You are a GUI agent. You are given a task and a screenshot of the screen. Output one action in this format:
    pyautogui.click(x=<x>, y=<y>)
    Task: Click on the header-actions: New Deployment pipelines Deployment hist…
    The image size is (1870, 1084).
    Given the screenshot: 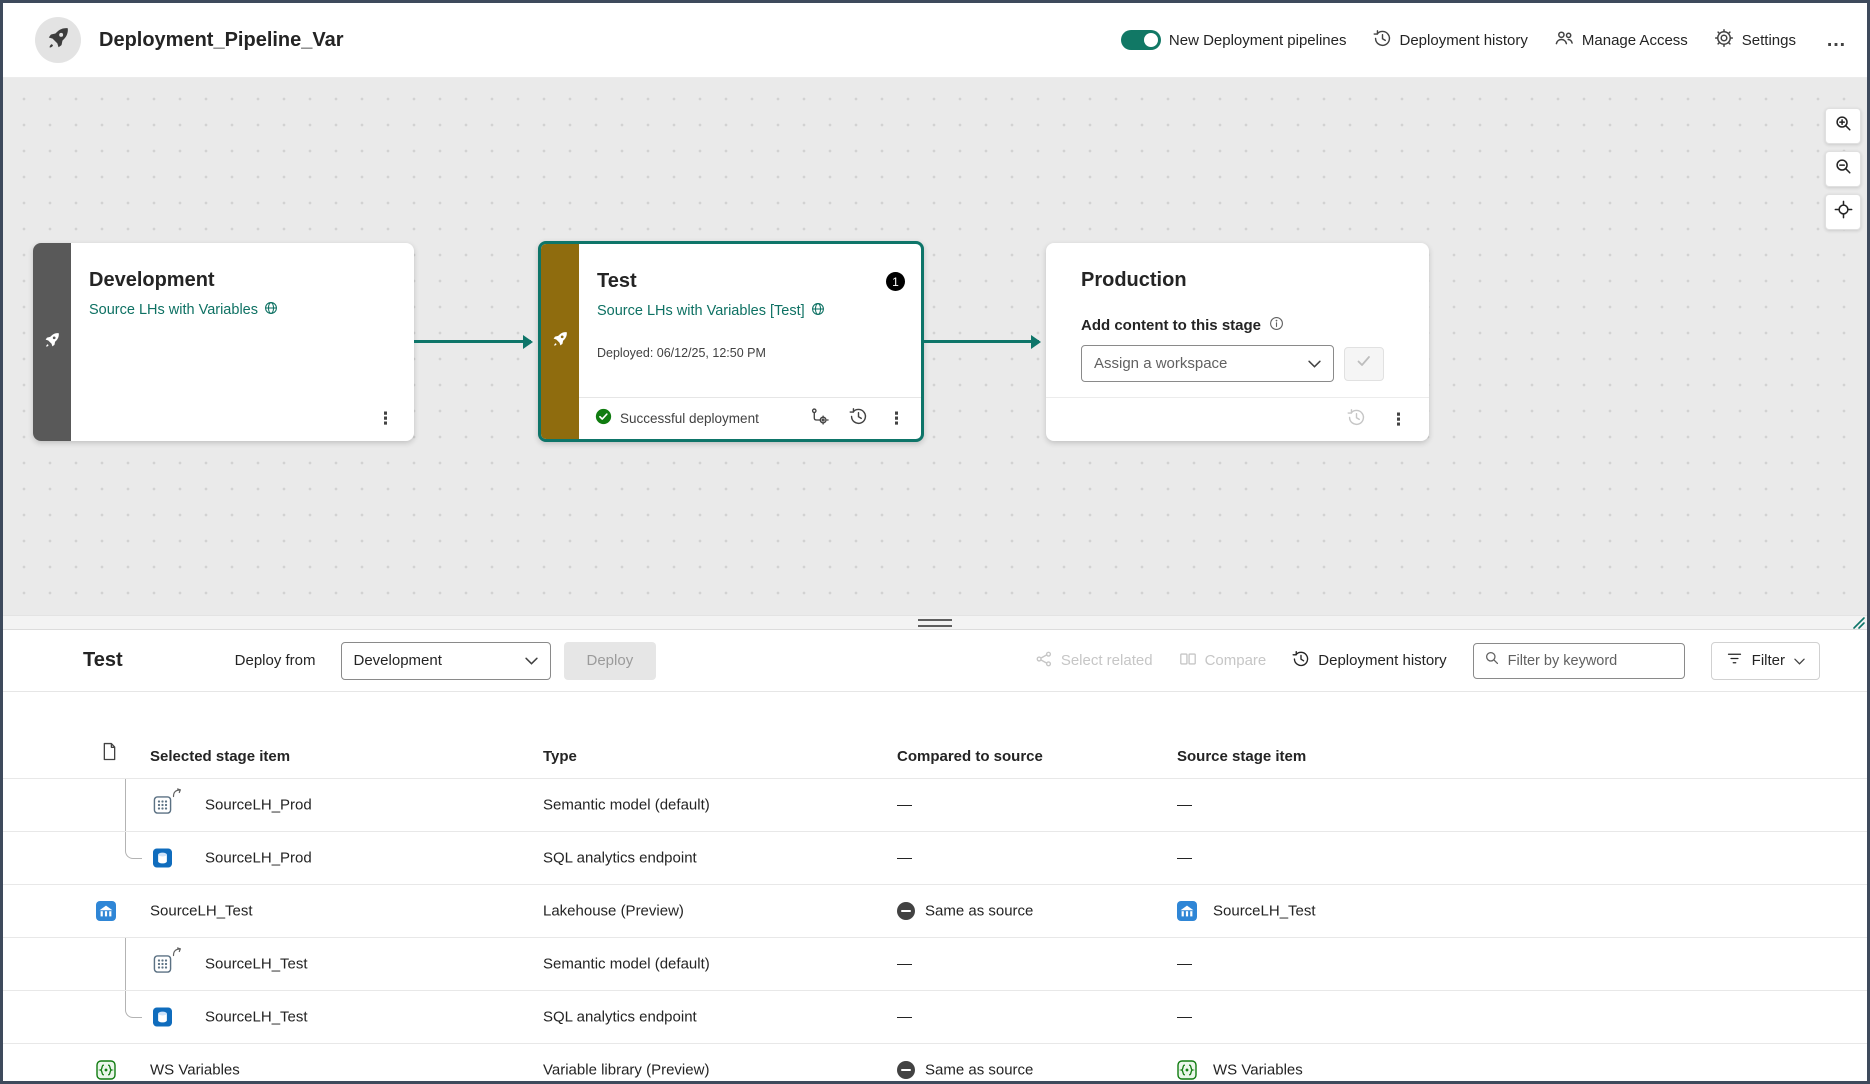 What is the action you would take?
    pyautogui.click(x=1485, y=40)
    